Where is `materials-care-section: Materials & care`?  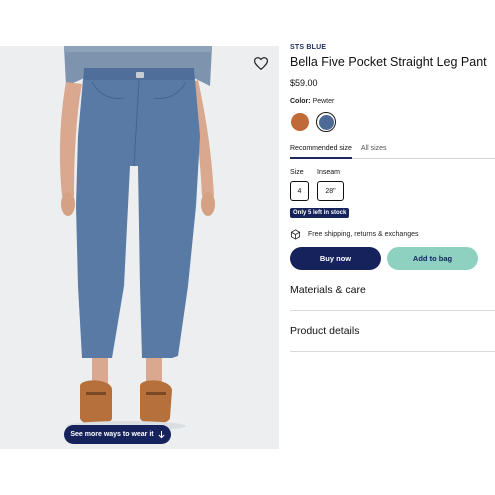
materials-care-section: Materials & care is located at coordinates (392, 290).